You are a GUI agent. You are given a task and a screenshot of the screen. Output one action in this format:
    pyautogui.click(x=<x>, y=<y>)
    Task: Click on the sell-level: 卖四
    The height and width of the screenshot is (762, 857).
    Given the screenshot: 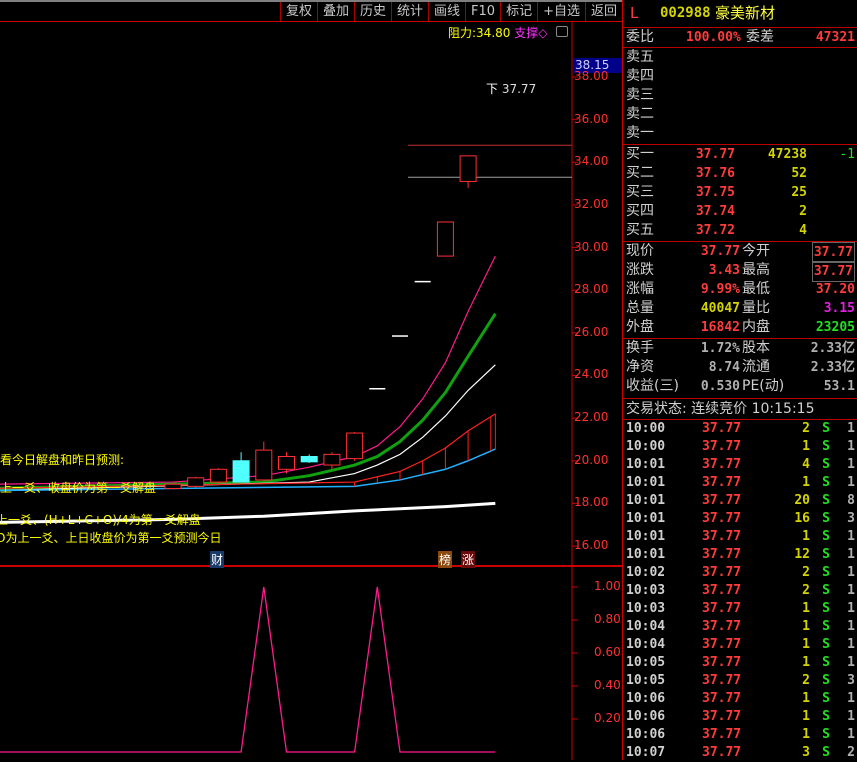 What is the action you would take?
    pyautogui.click(x=740, y=76)
    